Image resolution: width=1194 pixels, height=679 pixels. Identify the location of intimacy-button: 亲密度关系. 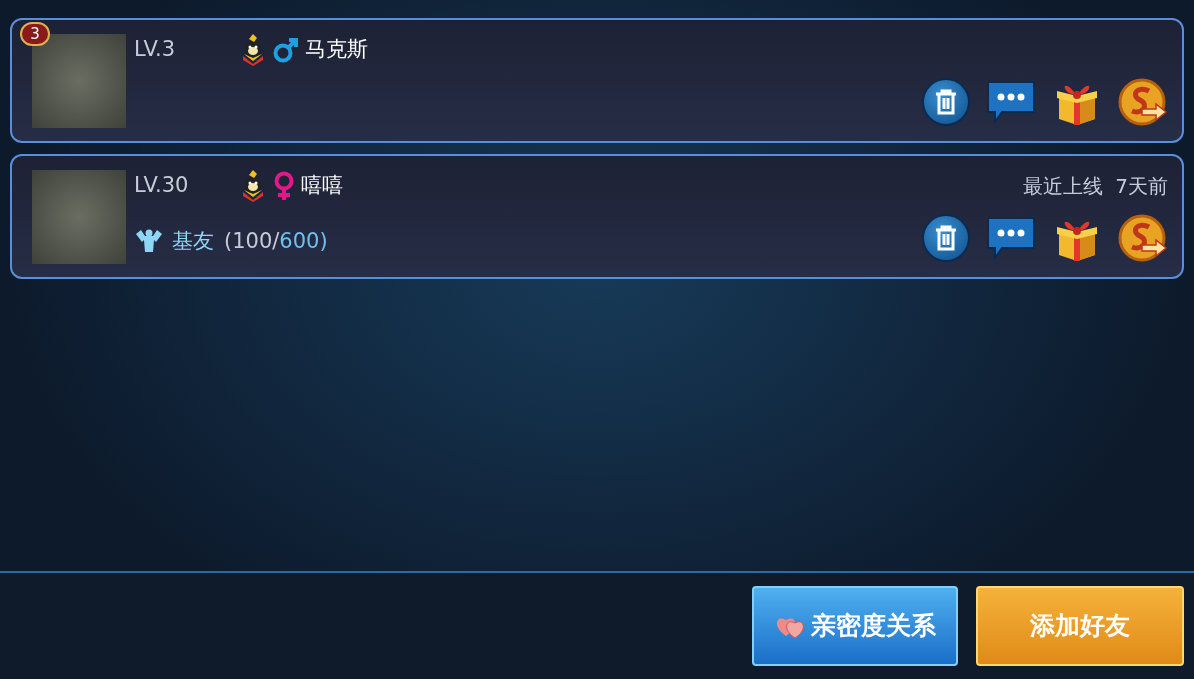
(855, 626).